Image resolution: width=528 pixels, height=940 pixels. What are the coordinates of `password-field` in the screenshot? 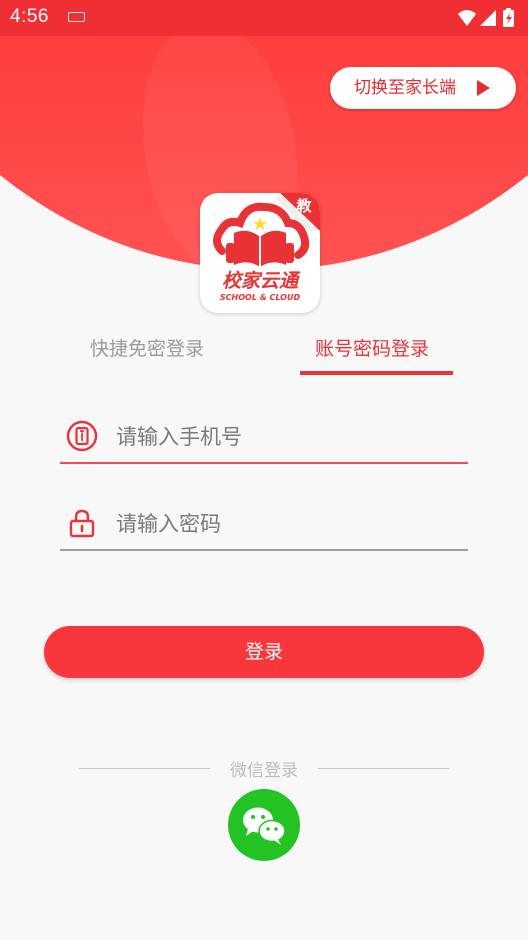 It's located at (264, 526).